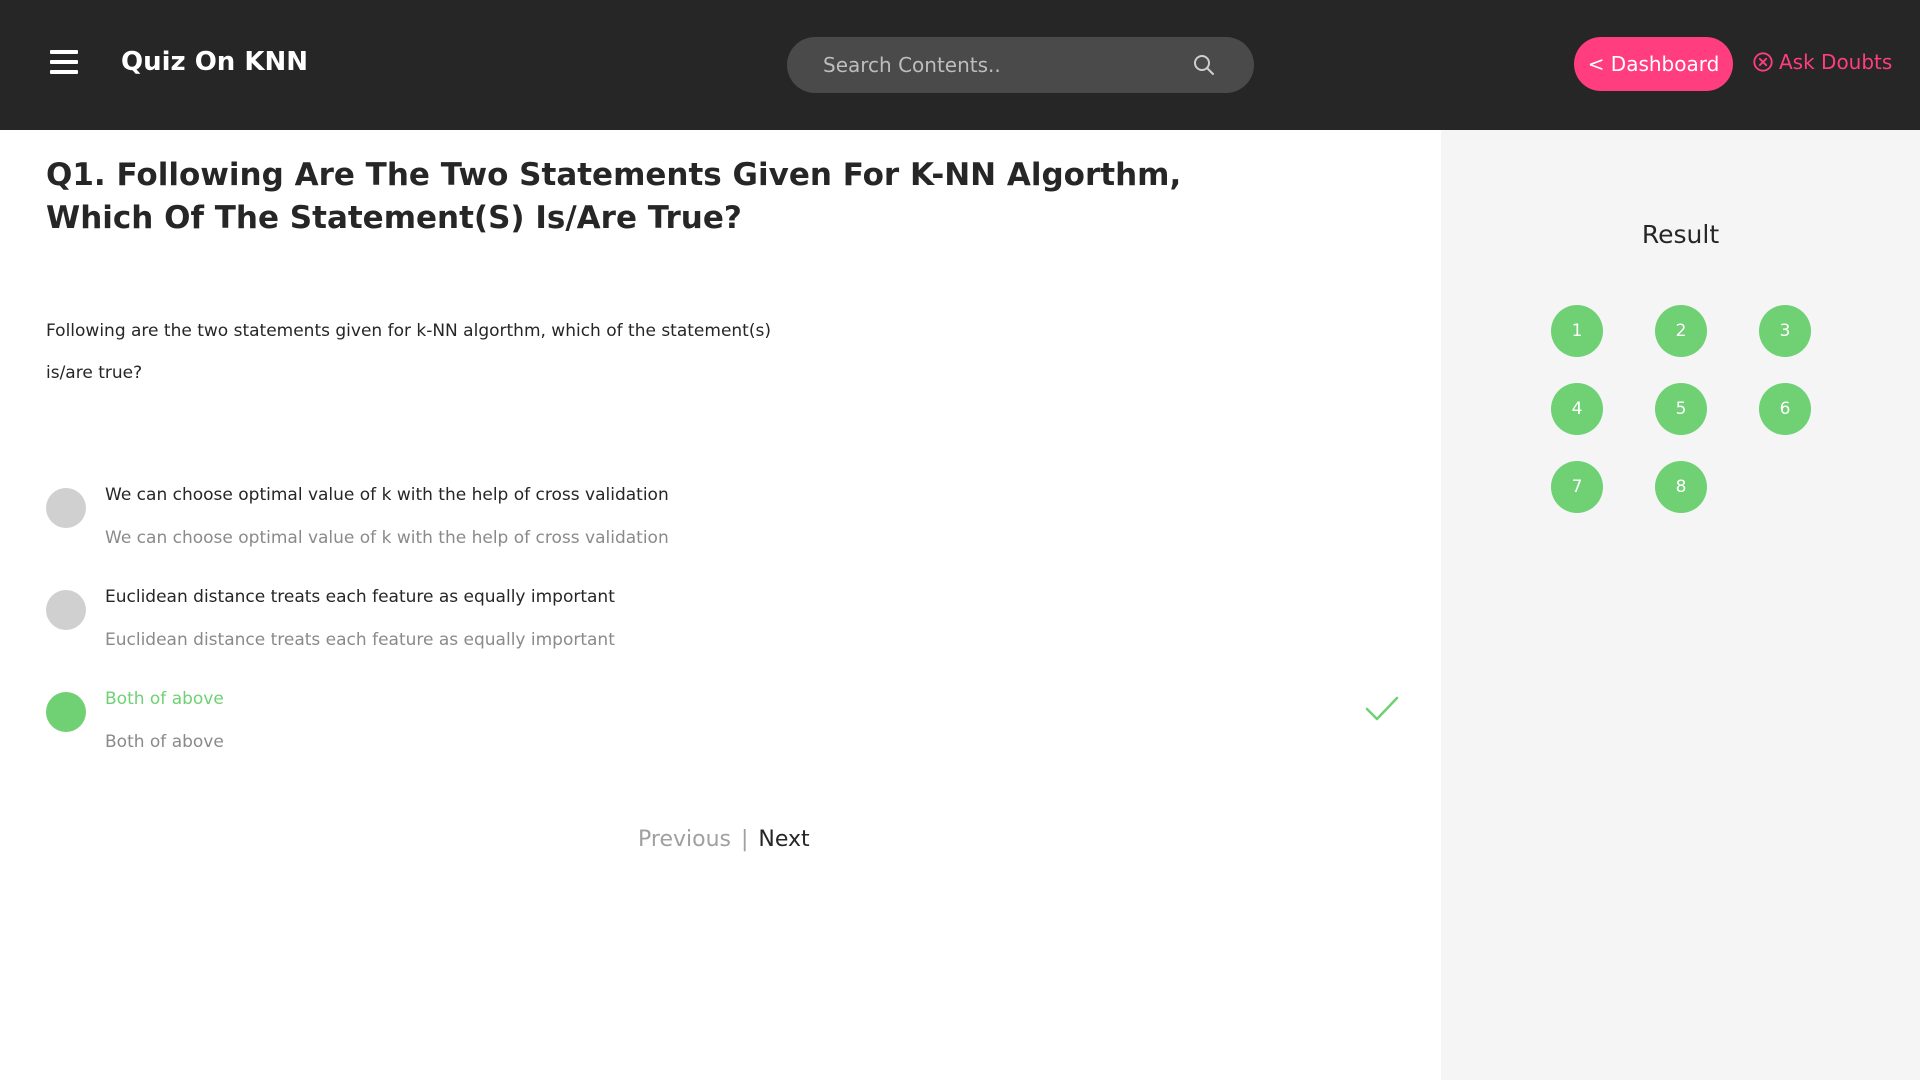 The height and width of the screenshot is (1080, 1920). I want to click on app-title: Quiz On KNN, so click(215, 62).